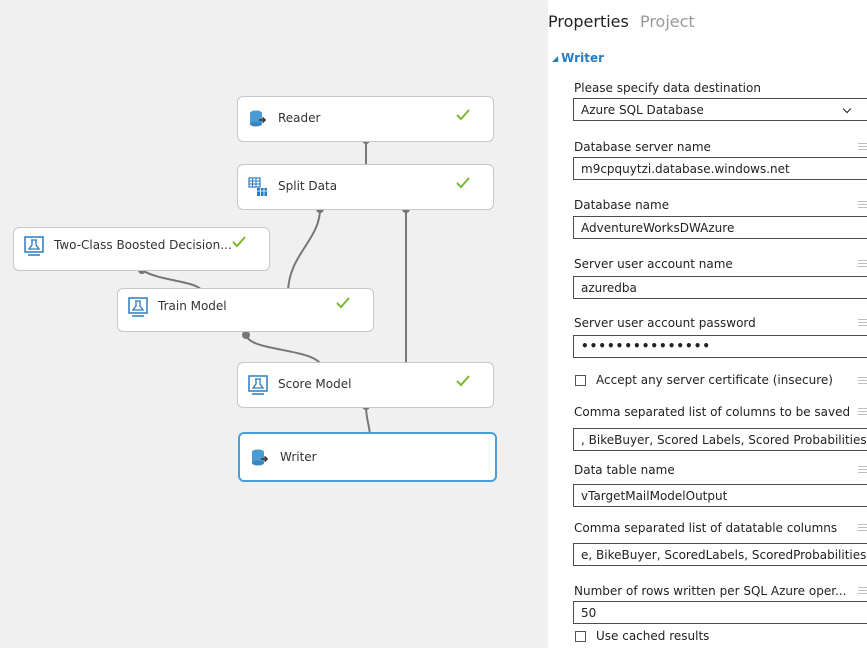 The image size is (867, 648). I want to click on tab-properties: Properties, so click(588, 21).